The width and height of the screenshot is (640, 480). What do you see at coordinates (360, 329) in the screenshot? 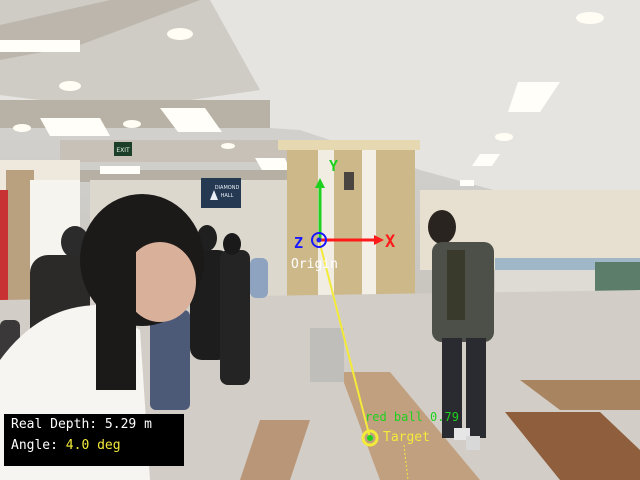
I see `overlay-layer` at bounding box center [360, 329].